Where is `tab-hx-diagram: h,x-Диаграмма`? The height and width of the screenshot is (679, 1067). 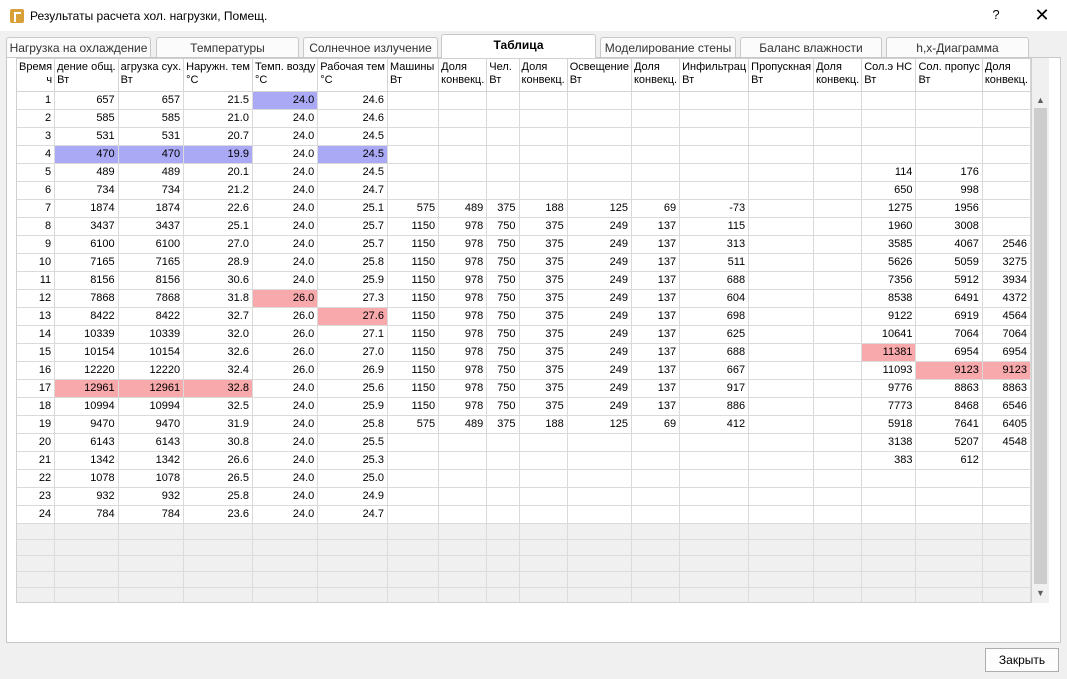
tab-hx-diagram: h,x-Диаграмма is located at coordinates (957, 47).